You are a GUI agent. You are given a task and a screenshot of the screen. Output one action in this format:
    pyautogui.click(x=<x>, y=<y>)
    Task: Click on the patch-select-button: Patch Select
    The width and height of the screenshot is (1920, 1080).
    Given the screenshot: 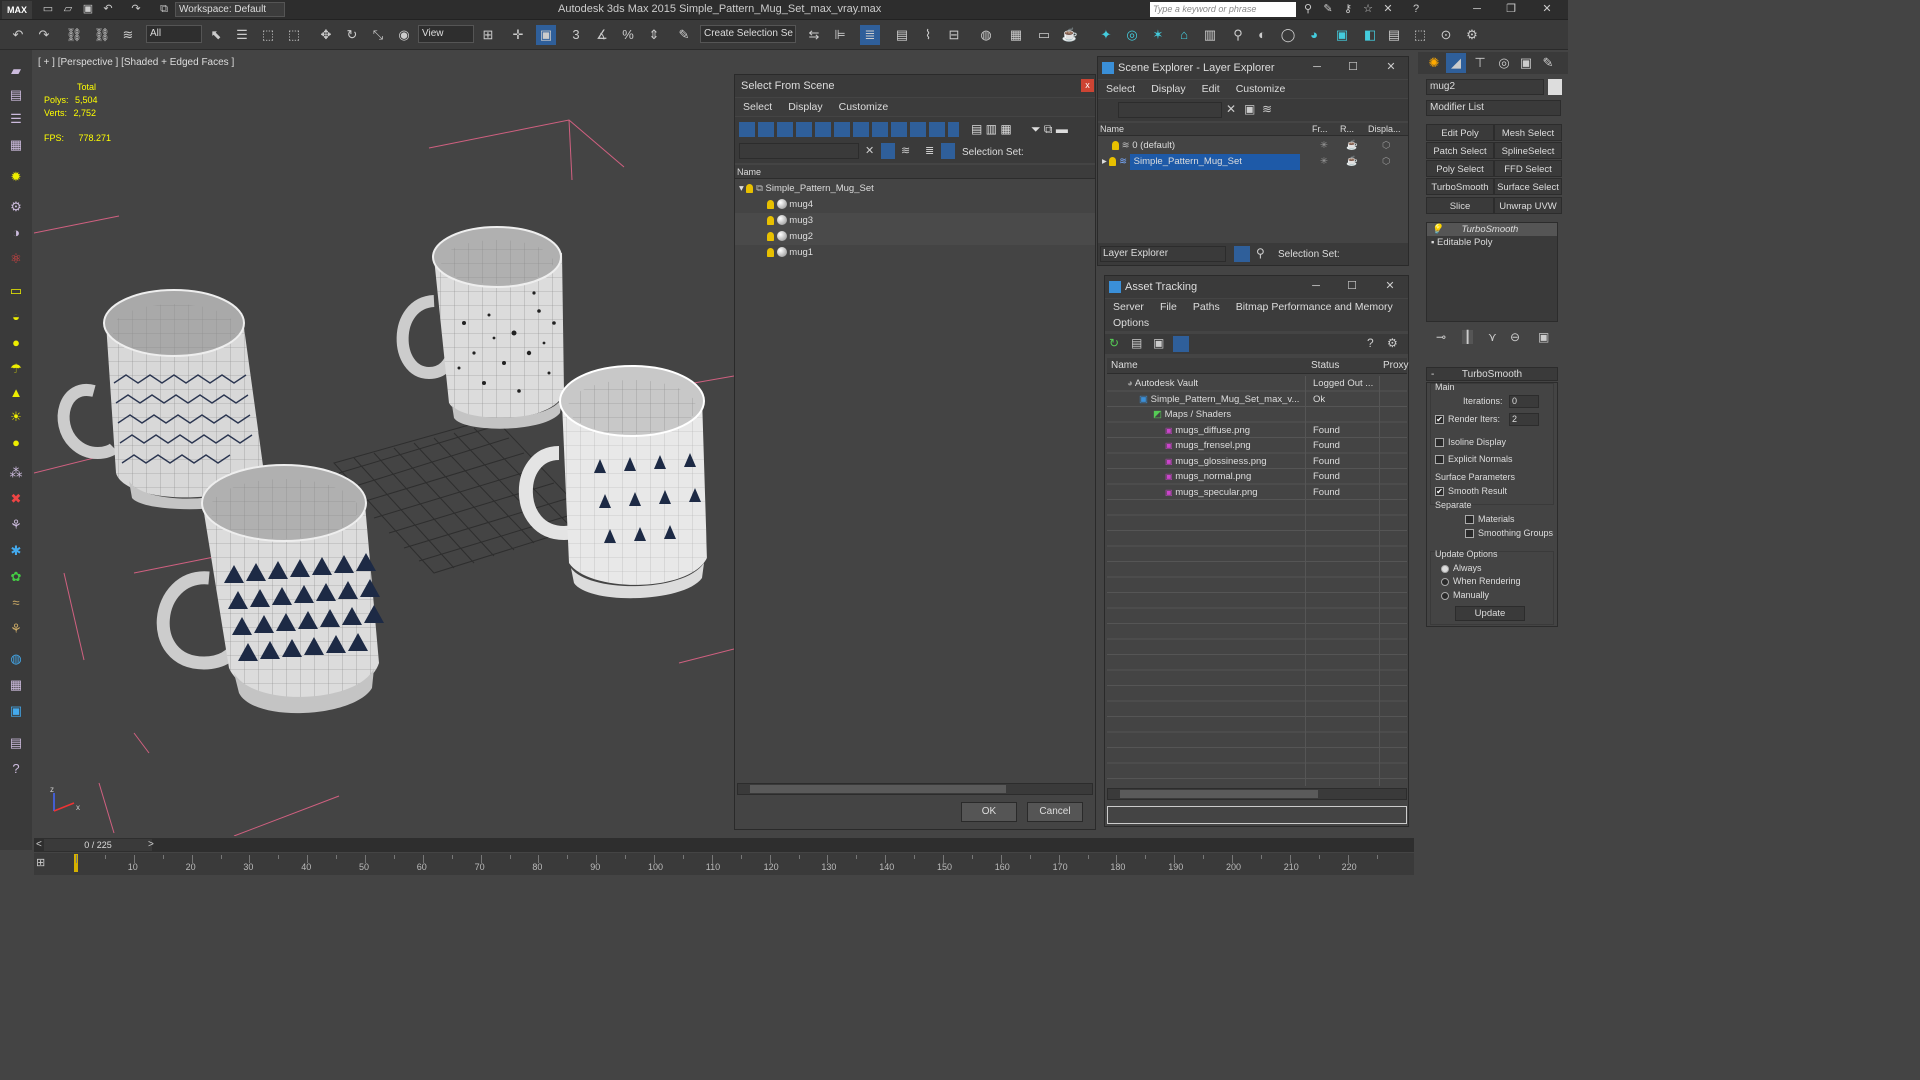 What is the action you would take?
    pyautogui.click(x=1460, y=150)
    